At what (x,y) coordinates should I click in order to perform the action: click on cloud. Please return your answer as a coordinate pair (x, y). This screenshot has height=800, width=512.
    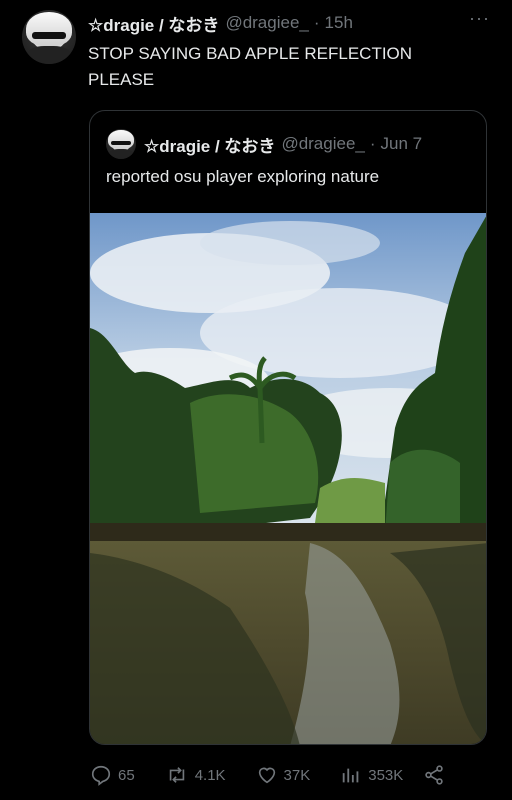
    Looking at the image, I should click on (290, 243).